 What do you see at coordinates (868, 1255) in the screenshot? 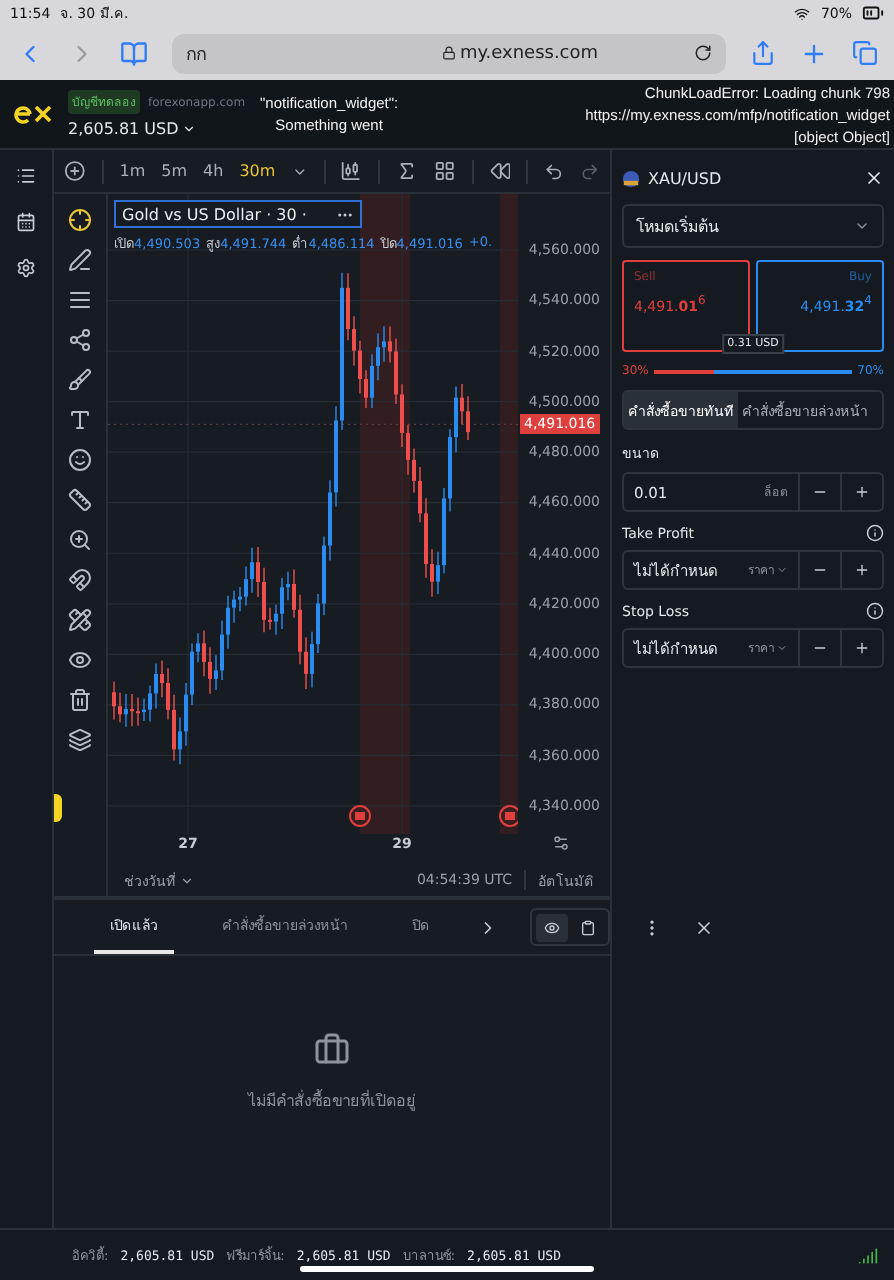
I see `signal-icon` at bounding box center [868, 1255].